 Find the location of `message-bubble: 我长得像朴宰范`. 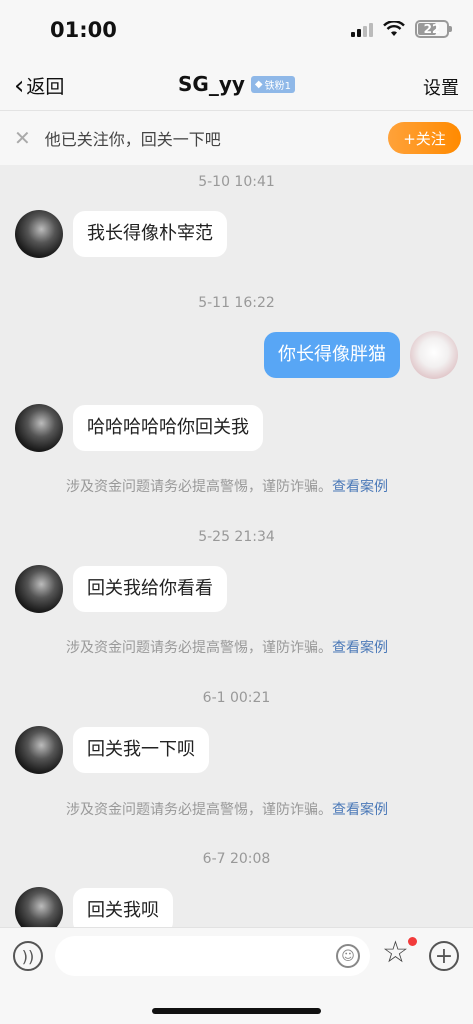

message-bubble: 我长得像朴宰范 is located at coordinates (150, 234).